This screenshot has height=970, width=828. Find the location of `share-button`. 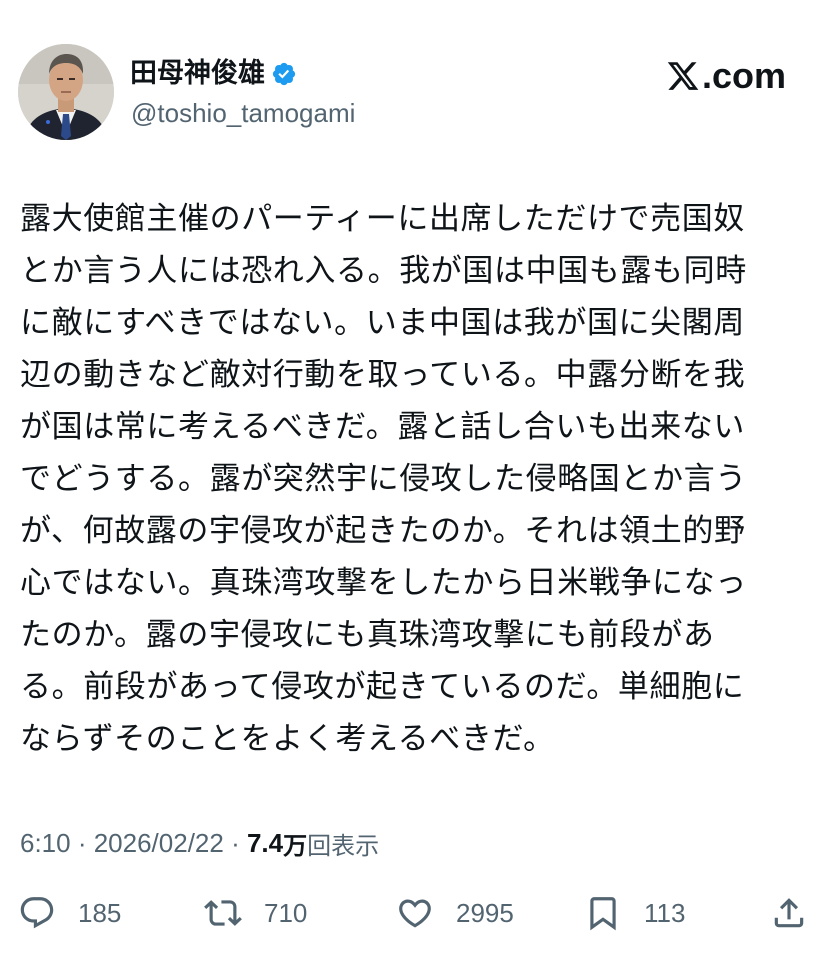

share-button is located at coordinates (789, 913).